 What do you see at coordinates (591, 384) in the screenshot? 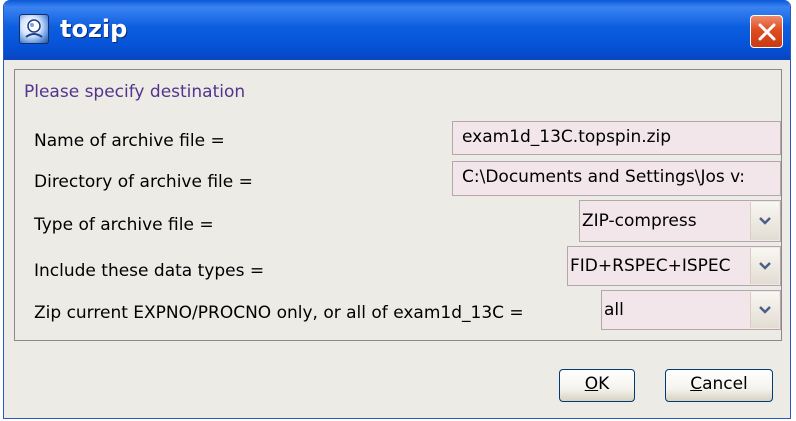
I see `ok-mnemonic: O` at bounding box center [591, 384].